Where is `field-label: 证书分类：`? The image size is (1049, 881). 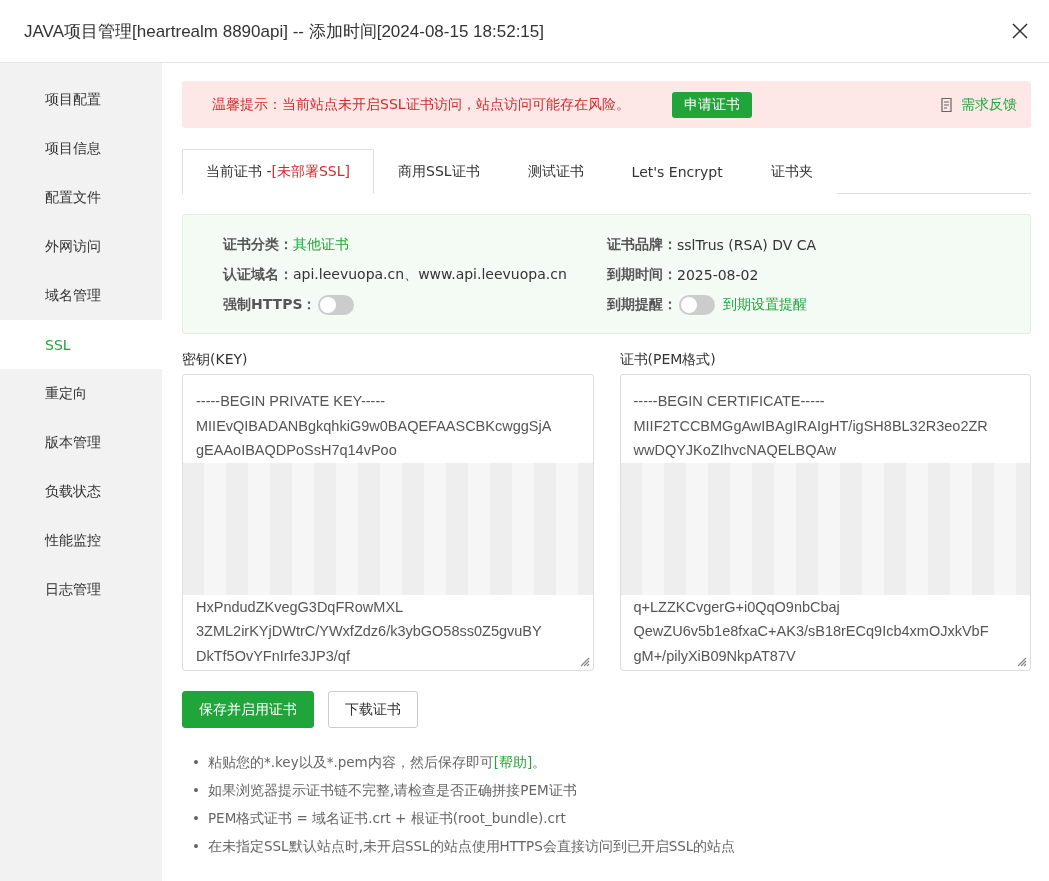
field-label: 证书分类： is located at coordinates (258, 245).